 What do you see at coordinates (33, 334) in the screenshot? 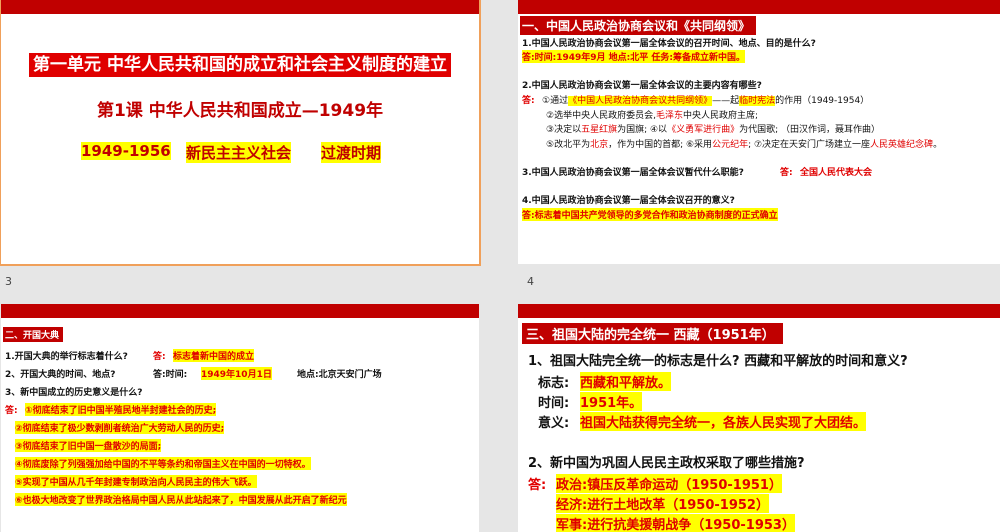
I see `section-heading: 二、开国大典` at bounding box center [33, 334].